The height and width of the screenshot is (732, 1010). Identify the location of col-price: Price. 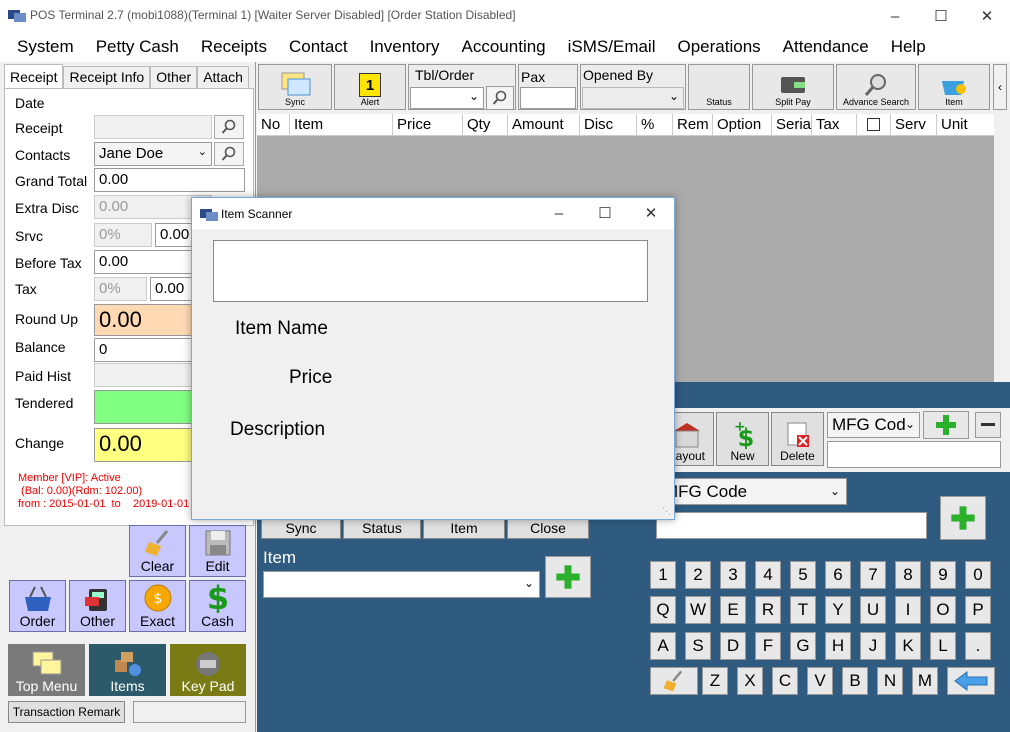
(428, 124).